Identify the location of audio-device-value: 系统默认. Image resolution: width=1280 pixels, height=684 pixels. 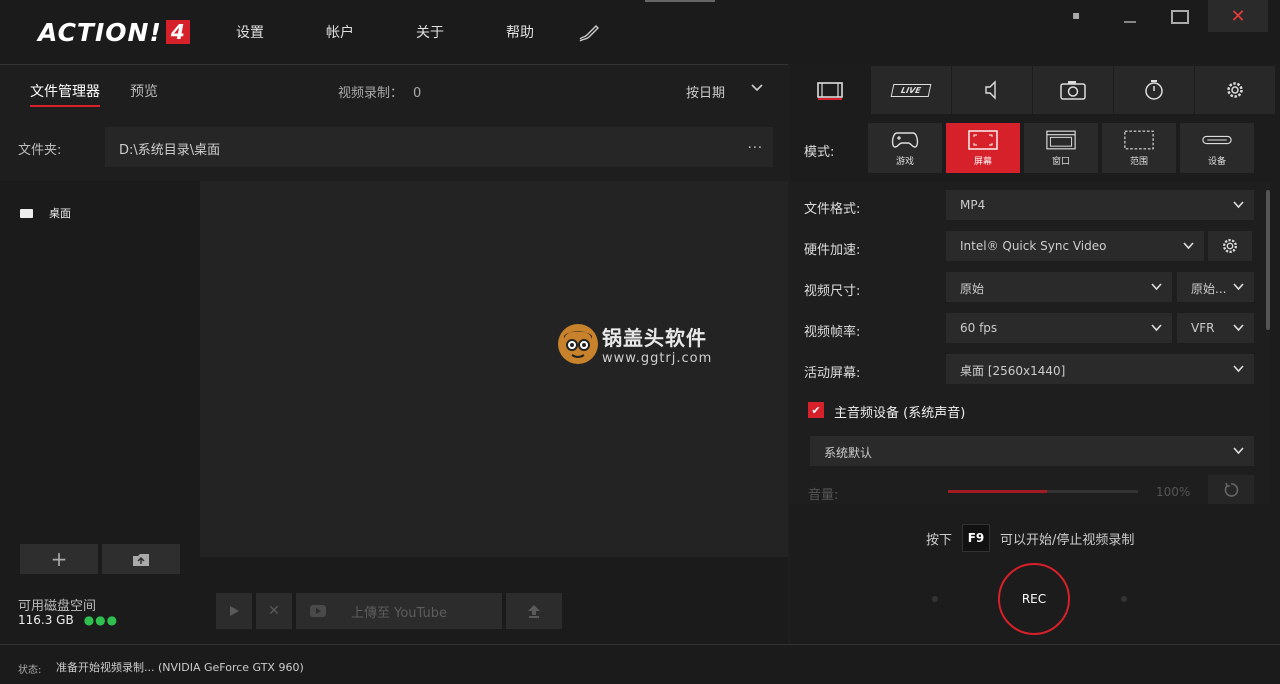
(848, 453).